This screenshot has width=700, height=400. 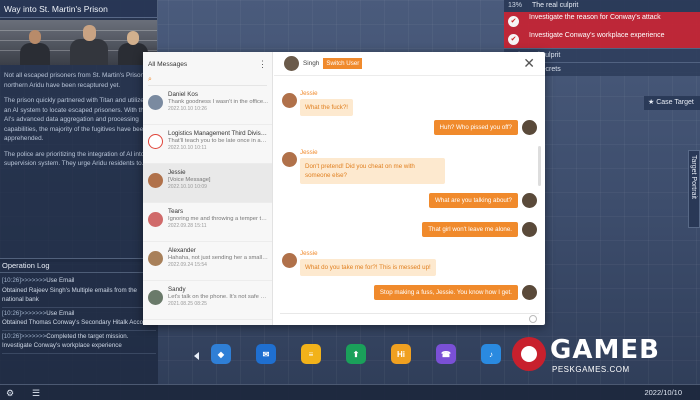 I want to click on message-outgoing: What are you talking about?, so click(x=482, y=200).